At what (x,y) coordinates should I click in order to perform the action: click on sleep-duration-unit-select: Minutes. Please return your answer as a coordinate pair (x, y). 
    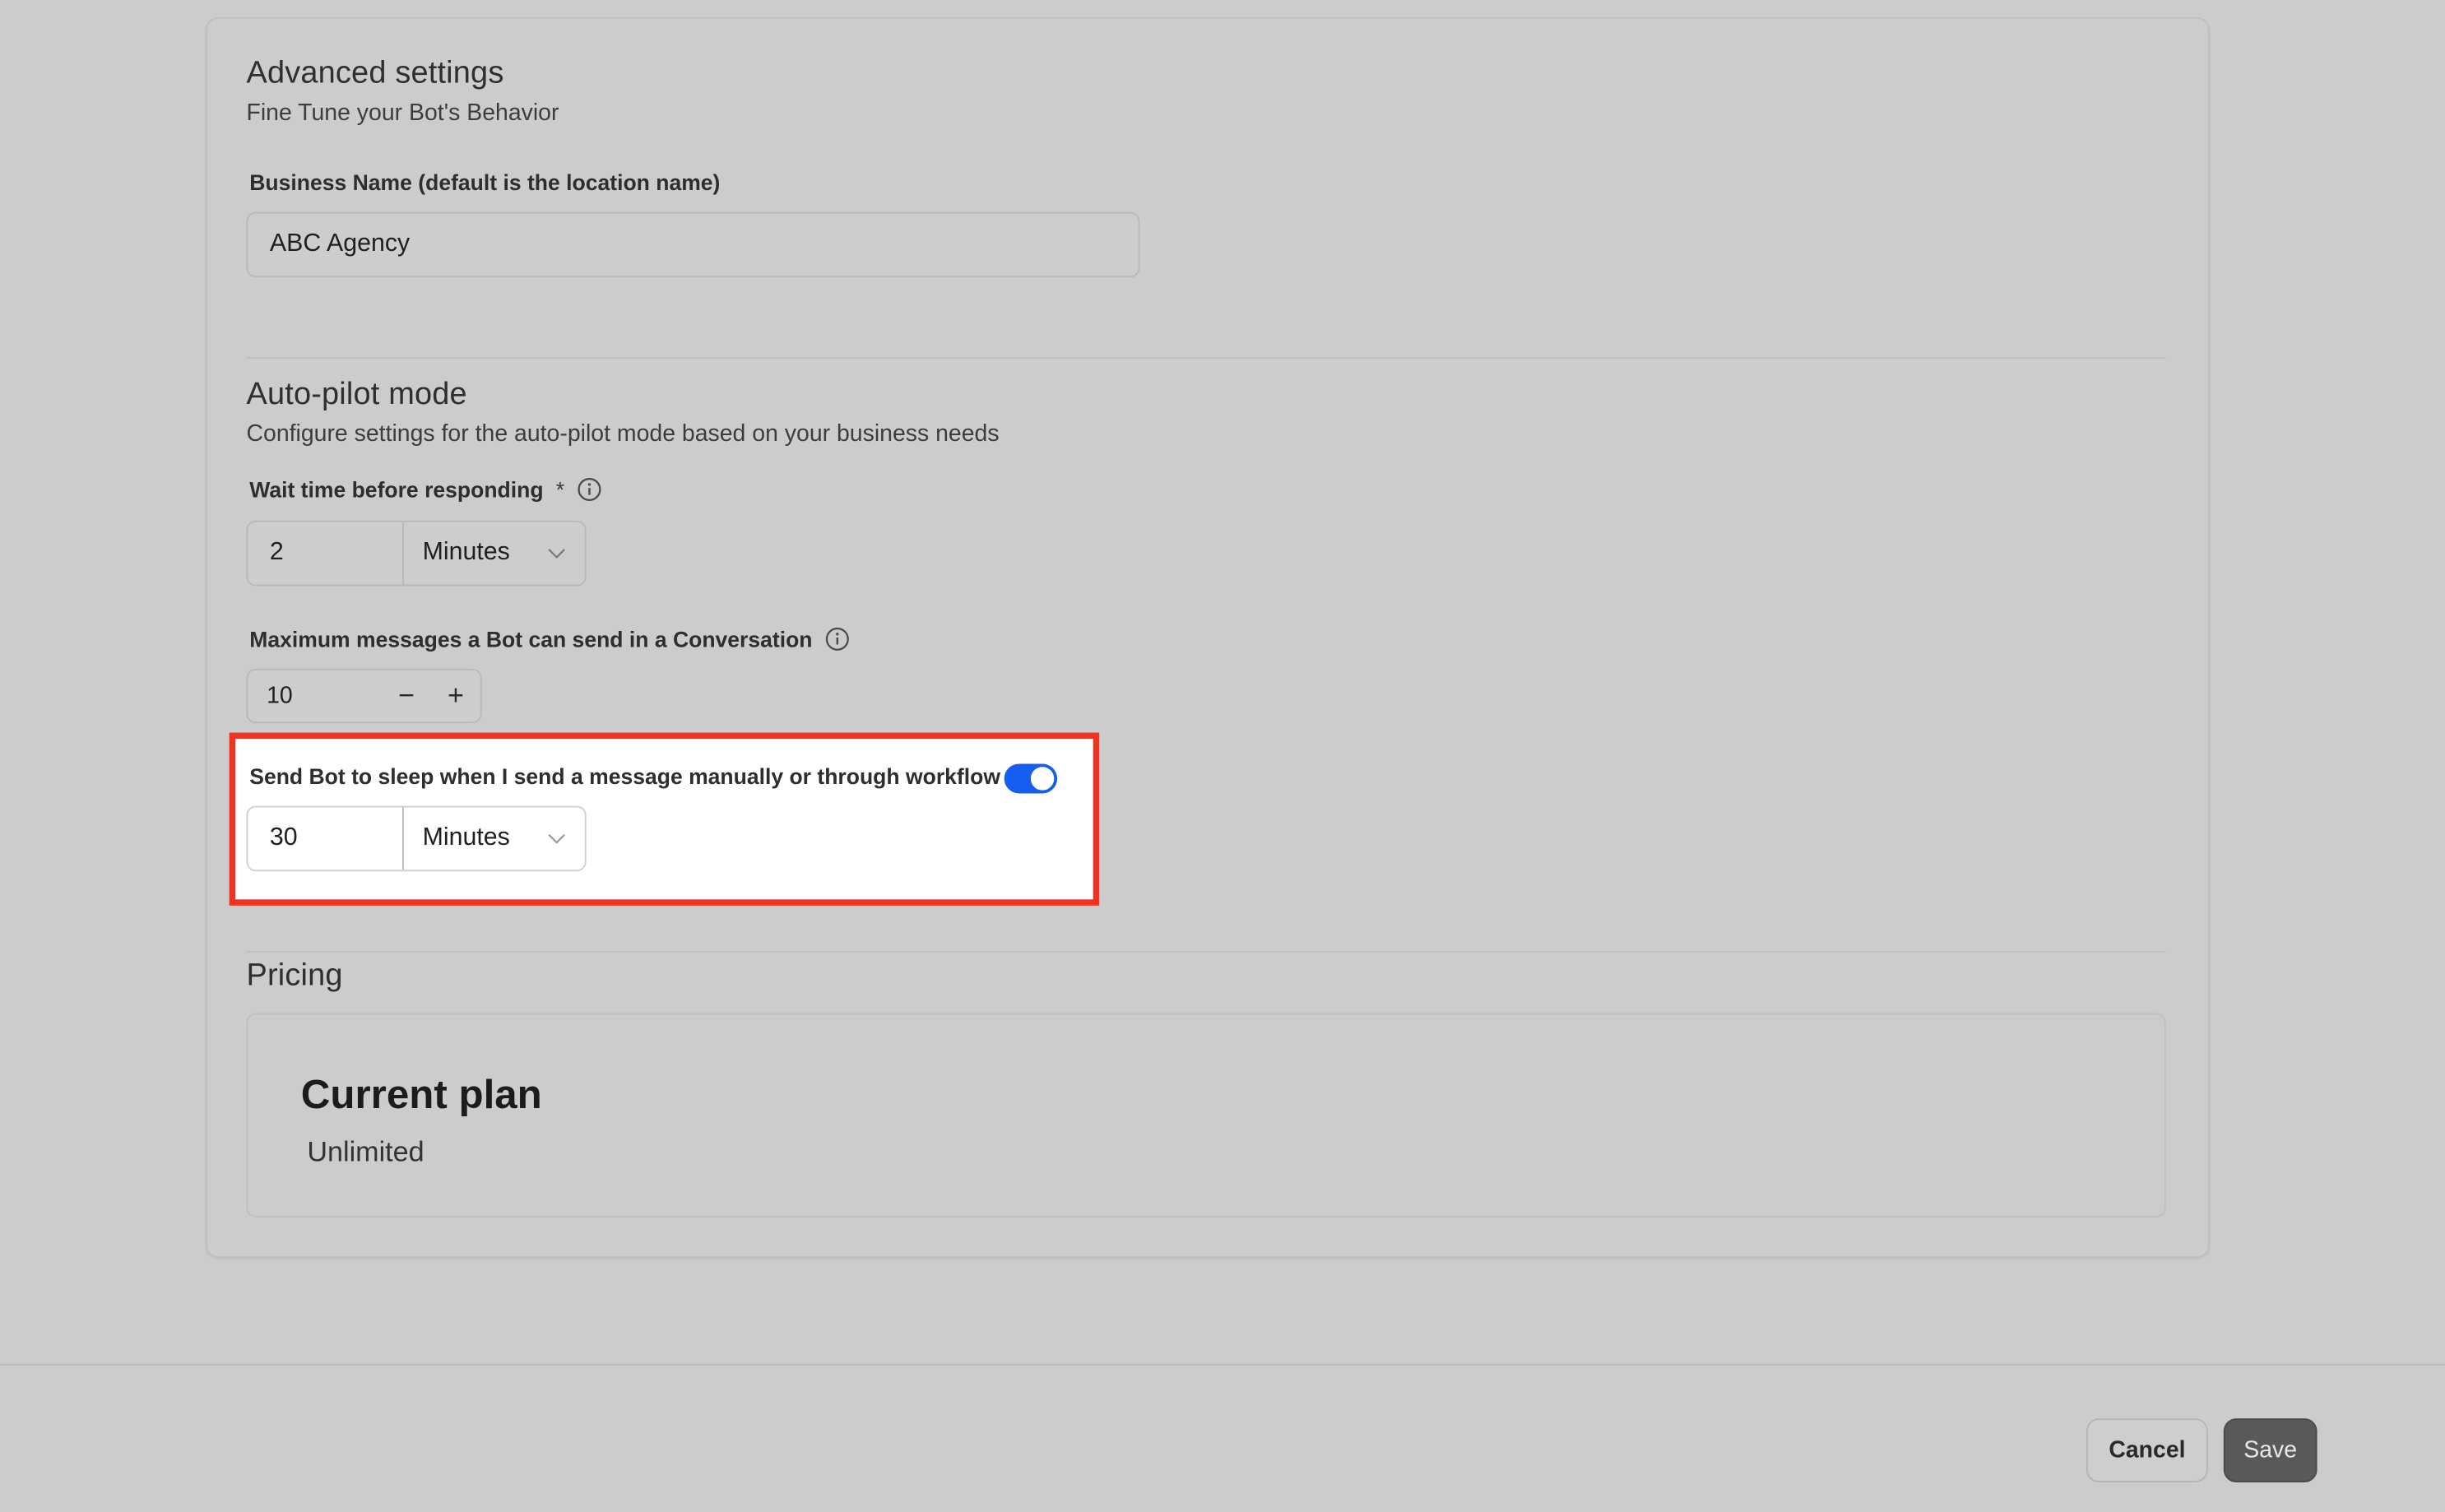
    Looking at the image, I should click on (494, 838).